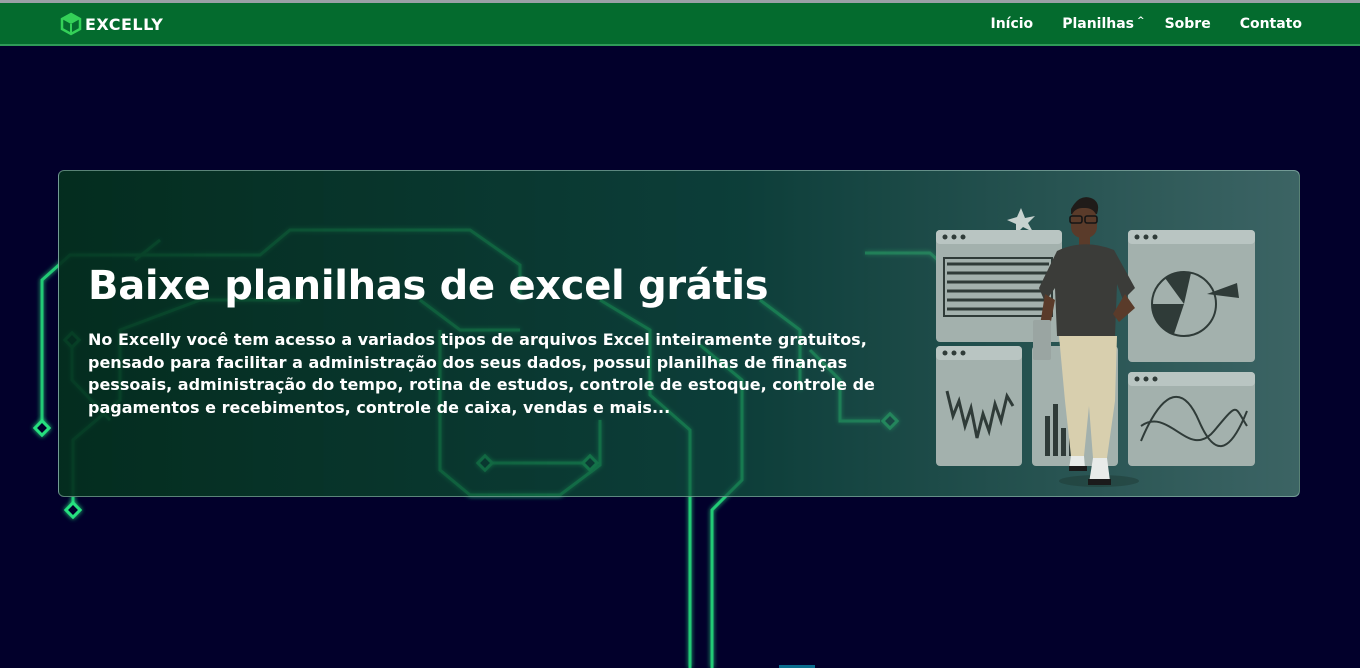  What do you see at coordinates (428, 286) in the screenshot?
I see `hero-title: Baixe planilhas de excel grátis` at bounding box center [428, 286].